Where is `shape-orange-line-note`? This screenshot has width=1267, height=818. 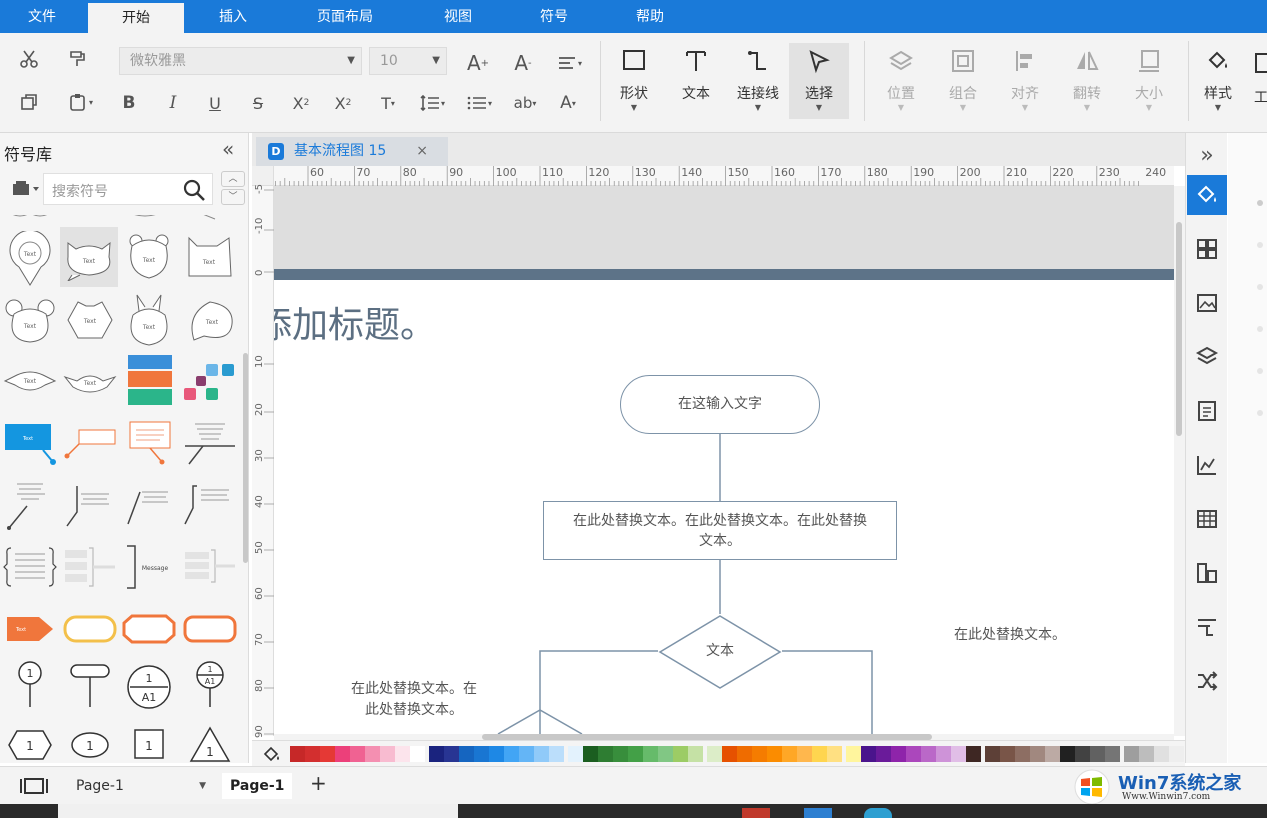
shape-orange-line-note is located at coordinates (90, 443).